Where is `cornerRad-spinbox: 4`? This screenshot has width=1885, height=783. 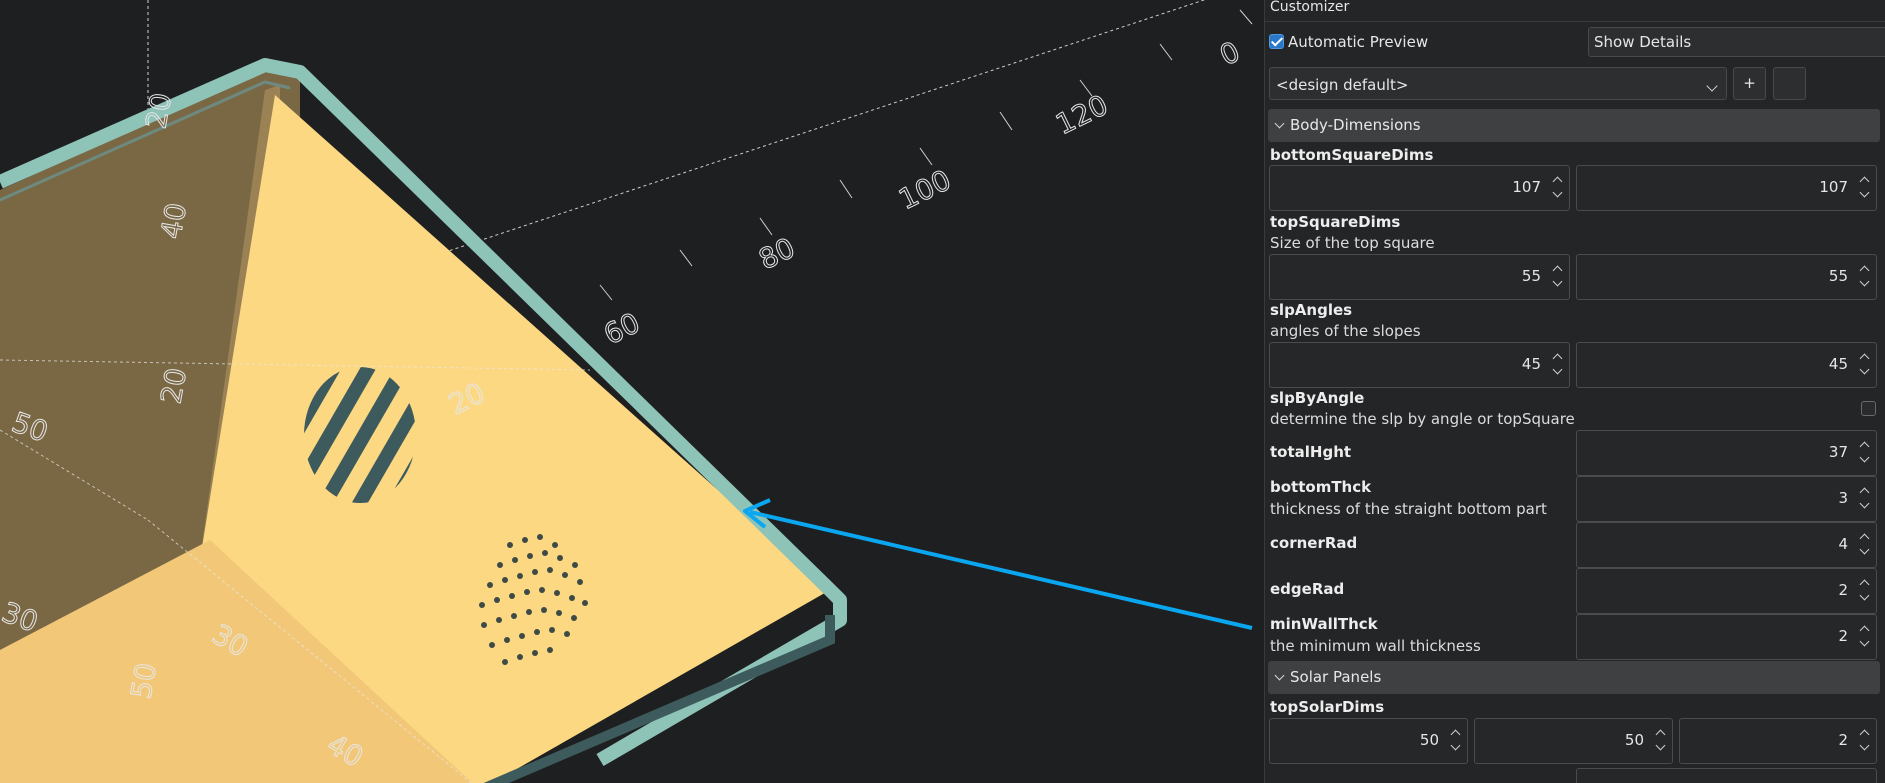 cornerRad-spinbox: 4 is located at coordinates (1726, 545).